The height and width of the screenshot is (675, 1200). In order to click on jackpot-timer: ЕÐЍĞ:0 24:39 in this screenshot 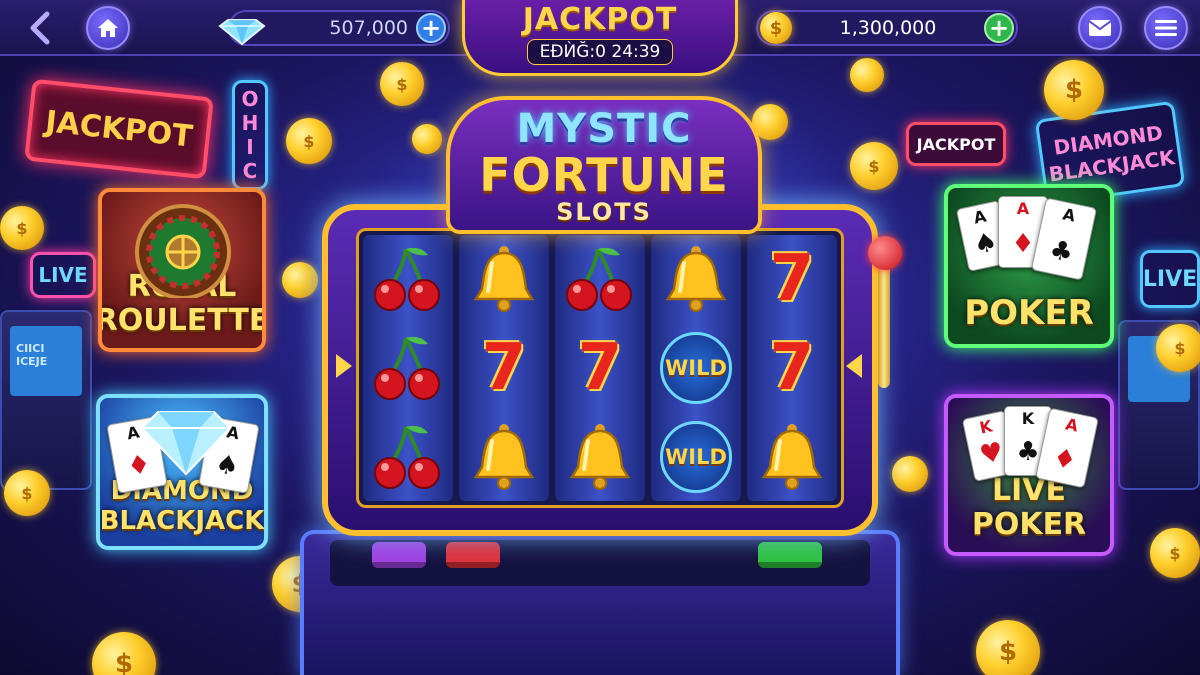, I will do `click(600, 52)`.